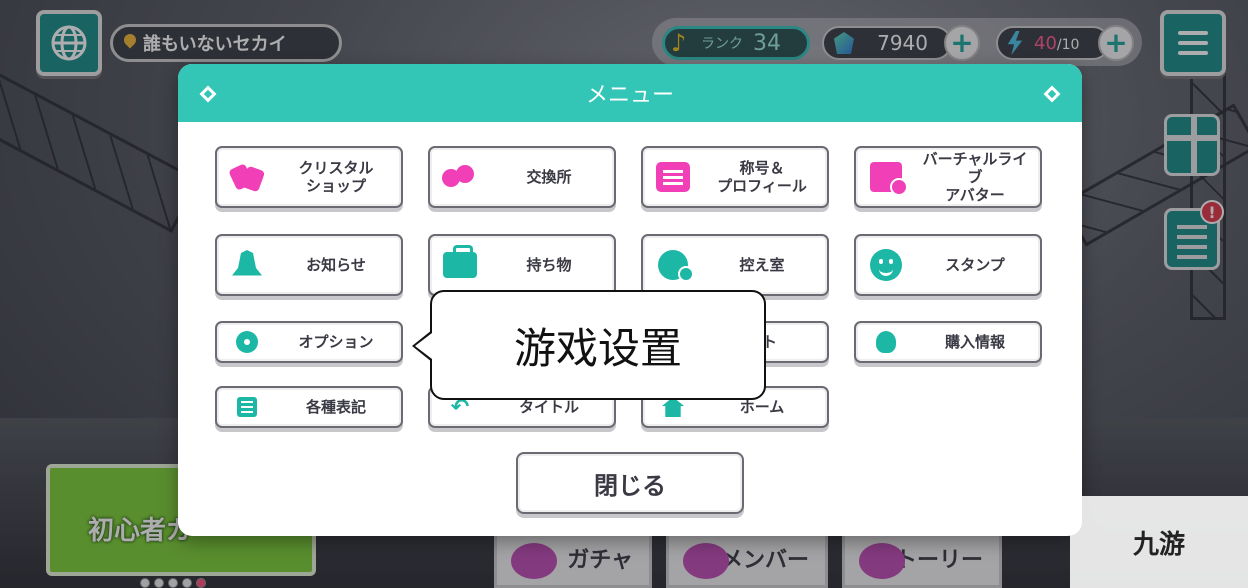 The image size is (1248, 588). I want to click on bulb-icon, so click(886, 342).